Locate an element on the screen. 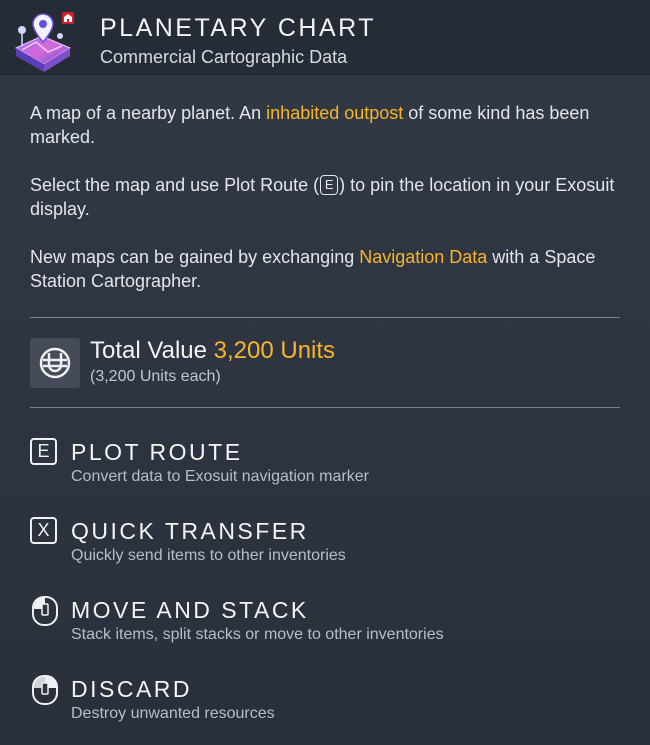 The image size is (650, 745). description-text: Select the map and use Plot Route ( is located at coordinates (175, 185).